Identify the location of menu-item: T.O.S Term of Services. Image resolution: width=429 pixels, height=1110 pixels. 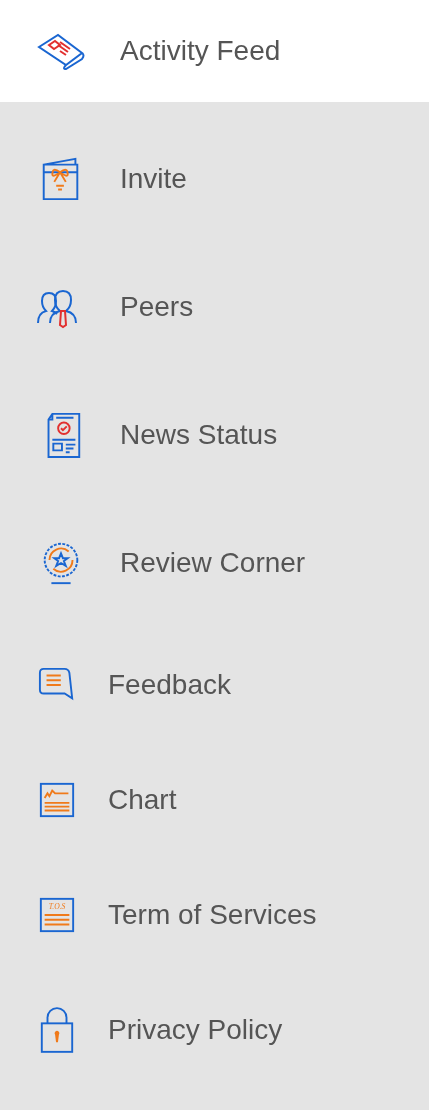
(214, 914).